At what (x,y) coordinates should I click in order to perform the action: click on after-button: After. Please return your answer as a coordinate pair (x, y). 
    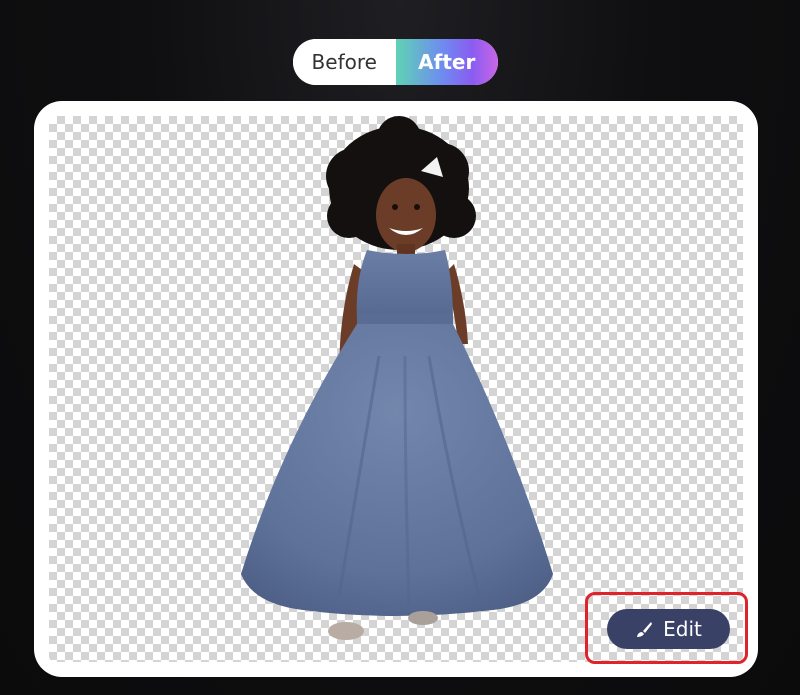
    Looking at the image, I should click on (446, 62).